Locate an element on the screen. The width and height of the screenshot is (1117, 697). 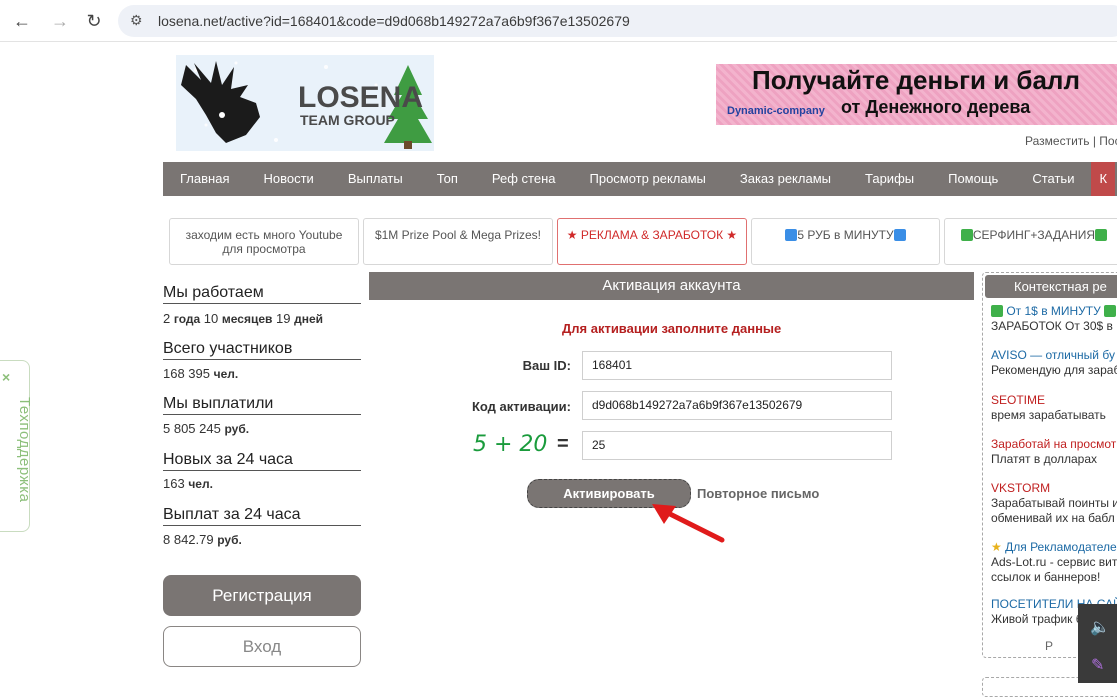
ad-tile-text: СЕРФИНГ+ЗАДАНИЯ is located at coordinates (1034, 235).